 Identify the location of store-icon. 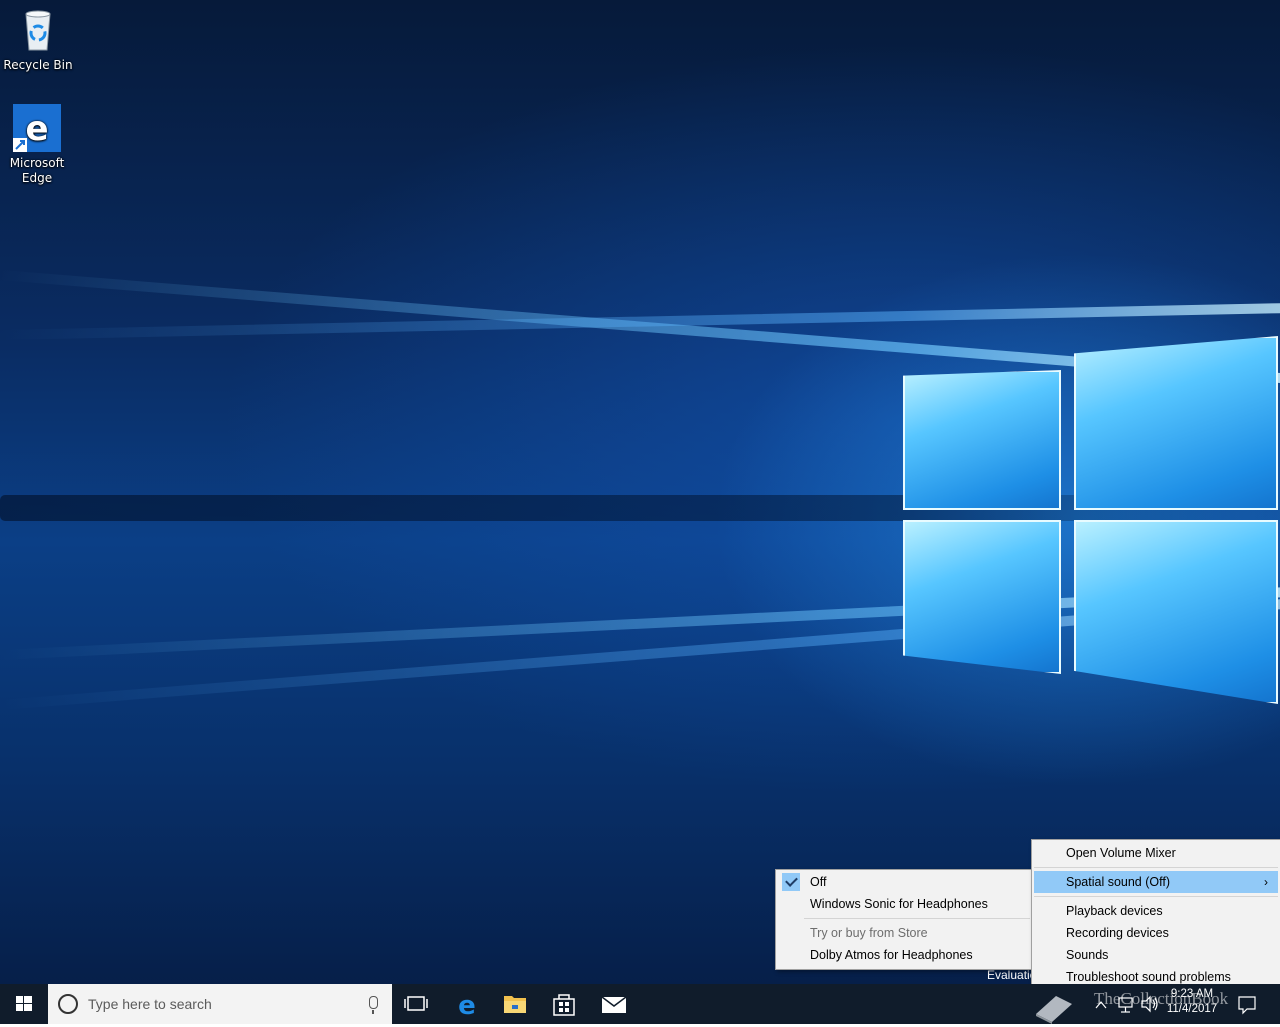
(564, 1005).